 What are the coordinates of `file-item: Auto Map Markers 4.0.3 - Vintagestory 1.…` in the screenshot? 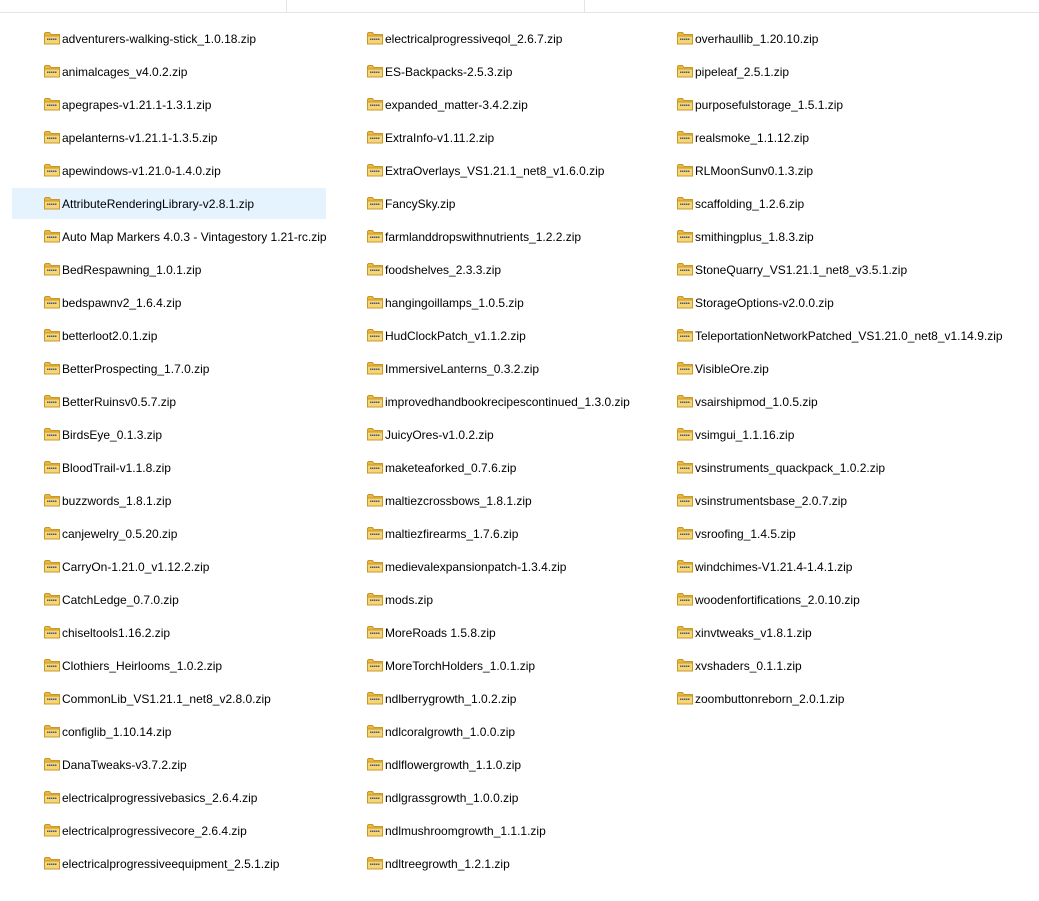 It's located at (169, 236).